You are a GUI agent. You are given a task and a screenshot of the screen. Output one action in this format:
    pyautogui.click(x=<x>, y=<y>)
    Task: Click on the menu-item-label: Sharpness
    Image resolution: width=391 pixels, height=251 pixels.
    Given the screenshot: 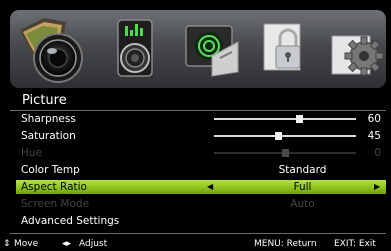 What is the action you would take?
    pyautogui.click(x=48, y=119)
    